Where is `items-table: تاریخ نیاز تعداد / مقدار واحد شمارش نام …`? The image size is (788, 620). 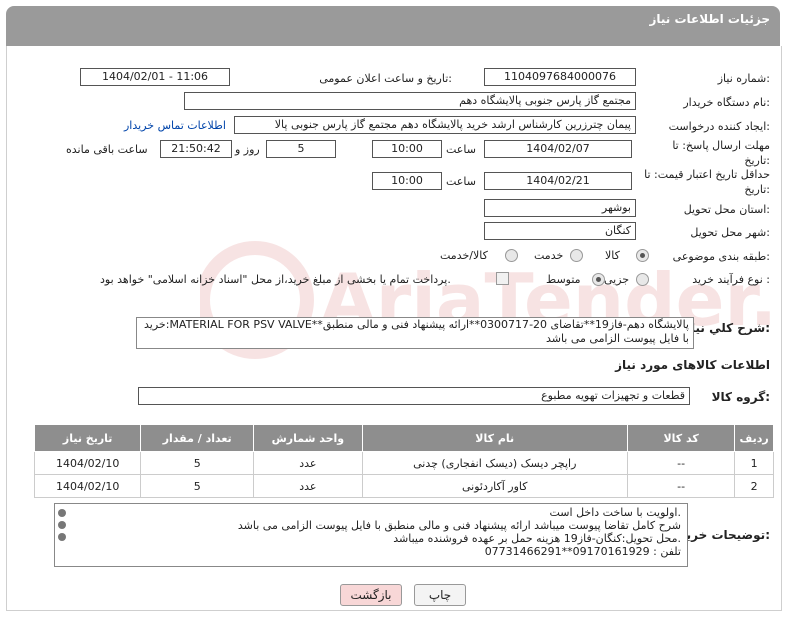
items-table: تاریخ نیاز تعداد / مقدار واحد شمارش نام … is located at coordinates (403, 461).